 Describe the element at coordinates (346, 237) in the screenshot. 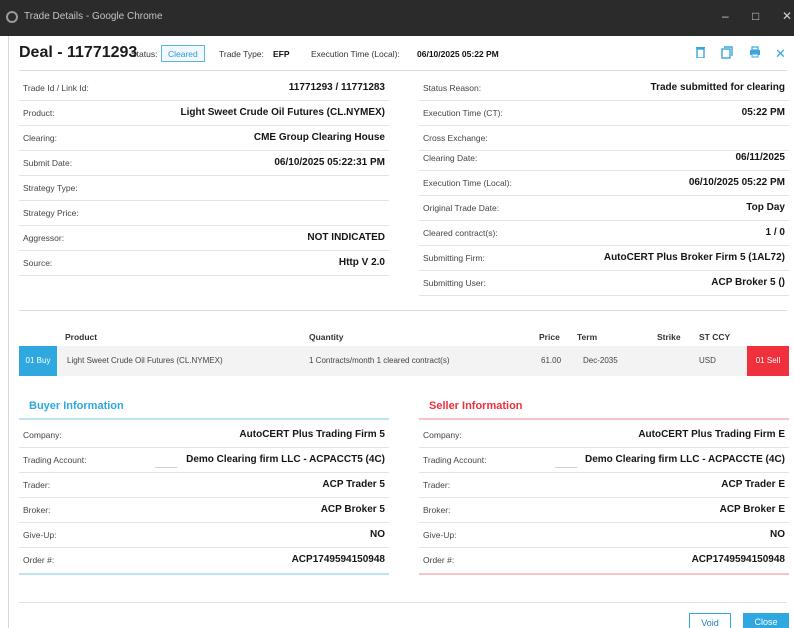

I see `field-value: NOT INDICATED` at that location.